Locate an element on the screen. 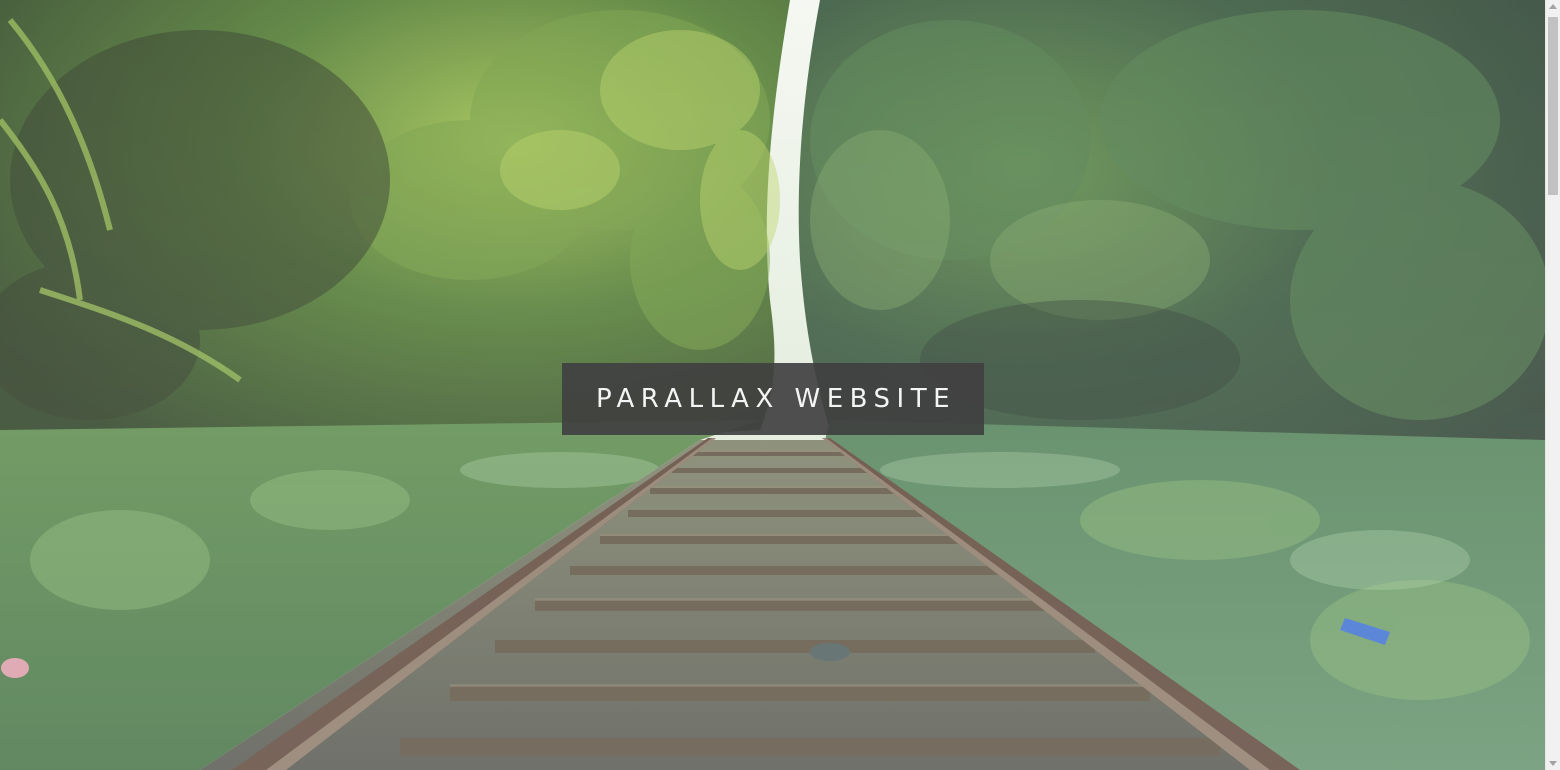  scrollbar-thumb is located at coordinates (1553, 106).